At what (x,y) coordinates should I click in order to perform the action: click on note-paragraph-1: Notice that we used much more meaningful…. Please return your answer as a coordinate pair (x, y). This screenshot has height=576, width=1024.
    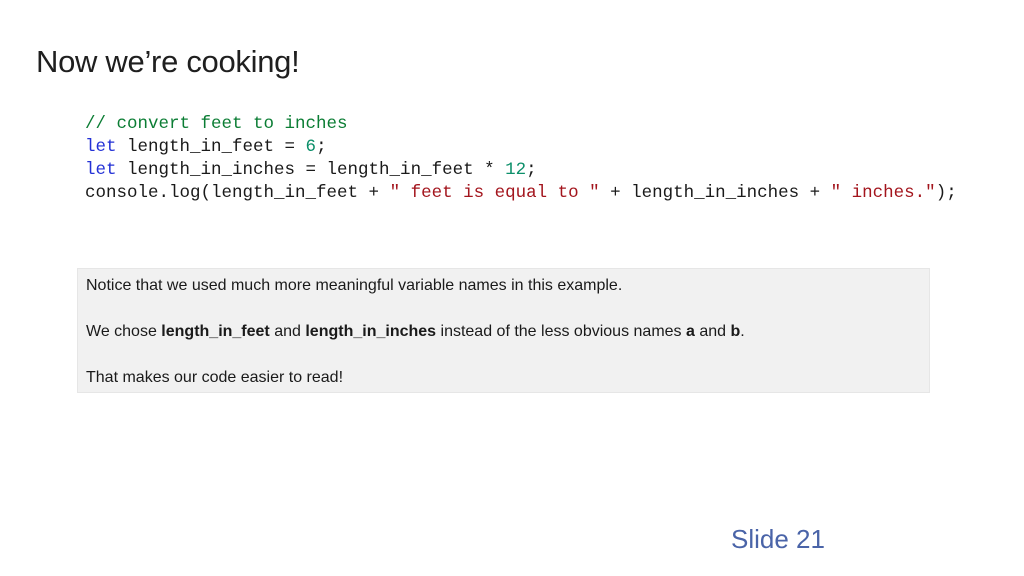
    Looking at the image, I should click on (354, 285).